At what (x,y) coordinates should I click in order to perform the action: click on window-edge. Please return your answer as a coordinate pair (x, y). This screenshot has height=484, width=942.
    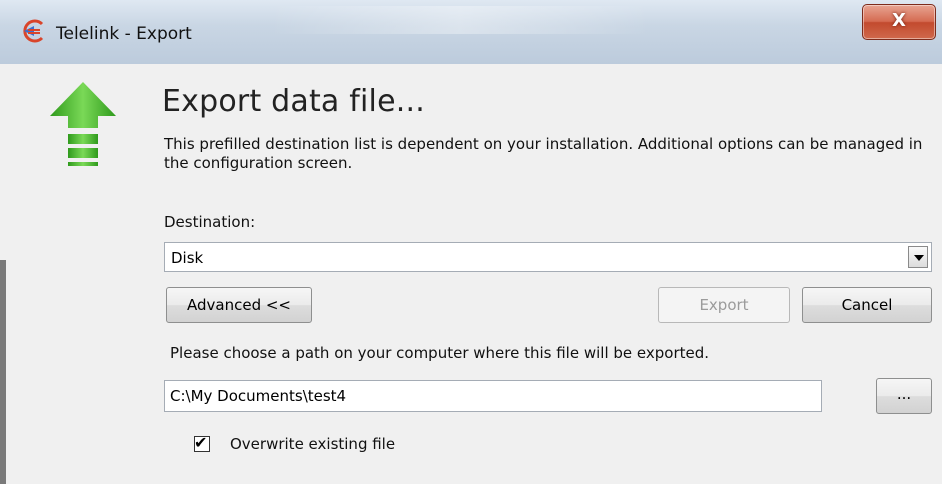
    Looking at the image, I should click on (3, 372).